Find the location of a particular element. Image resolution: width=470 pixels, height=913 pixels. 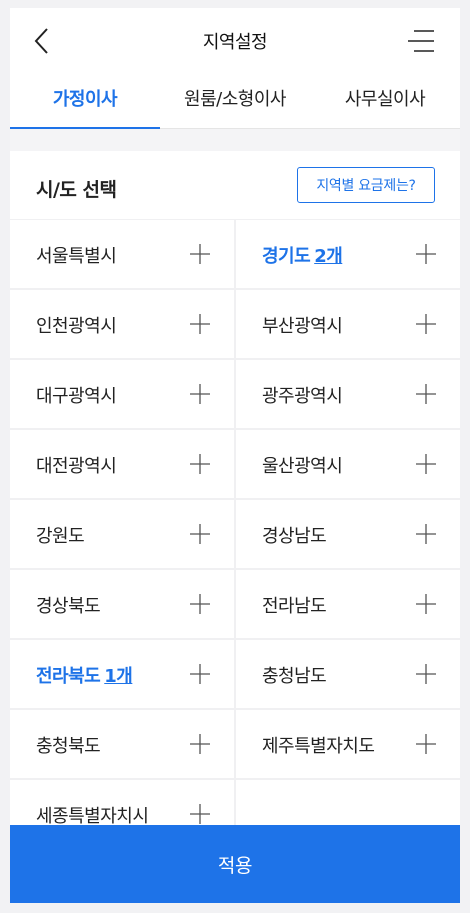

page-title: 지역설정 is located at coordinates (235, 42).